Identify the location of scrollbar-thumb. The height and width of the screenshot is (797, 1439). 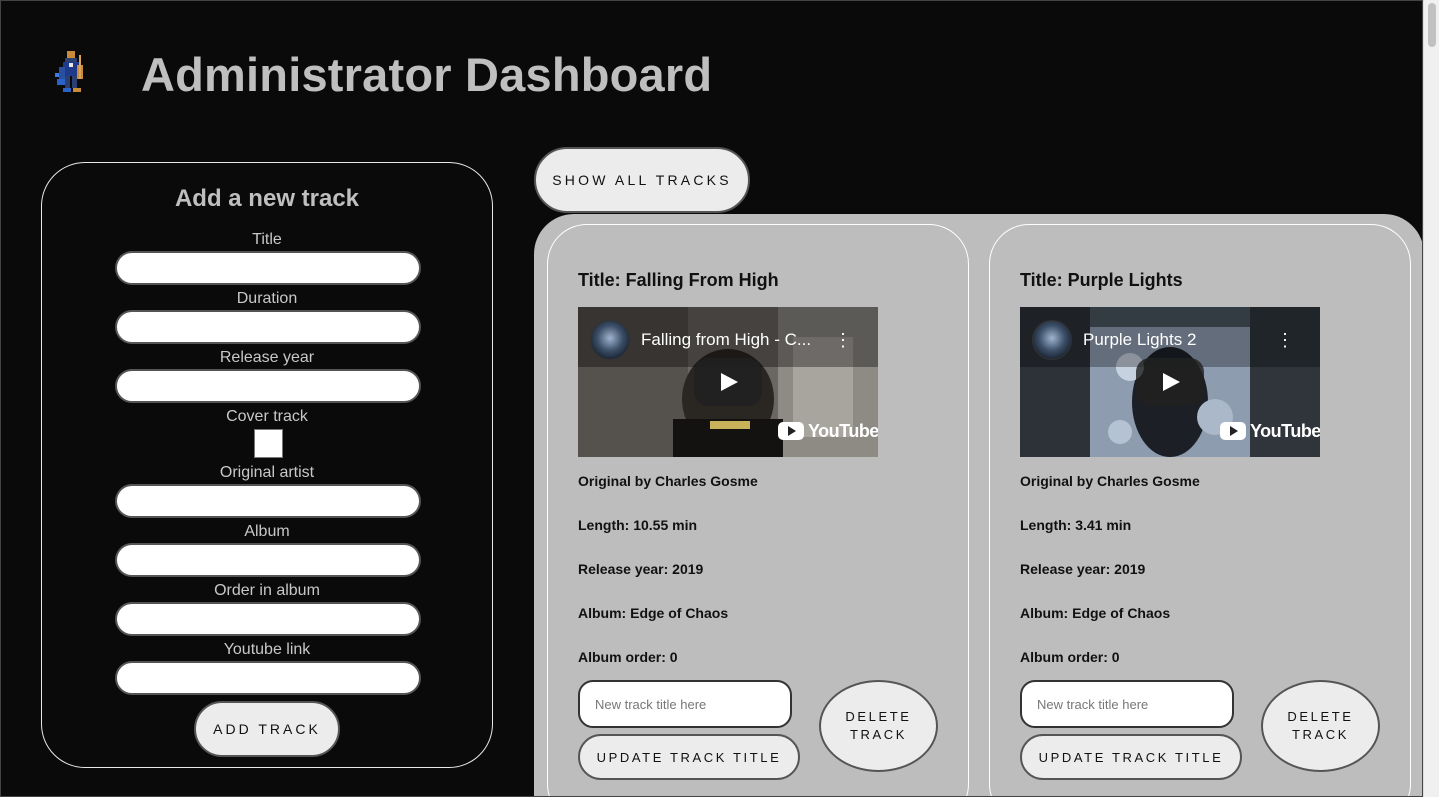
(1432, 25).